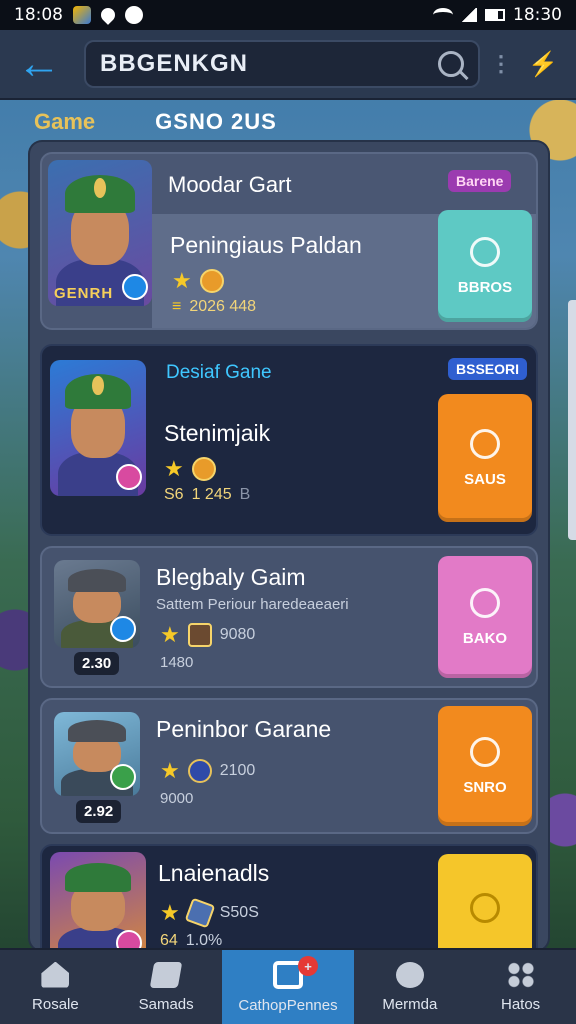 This screenshot has width=576, height=1024. I want to click on search-value: BBGENKGN, so click(174, 63).